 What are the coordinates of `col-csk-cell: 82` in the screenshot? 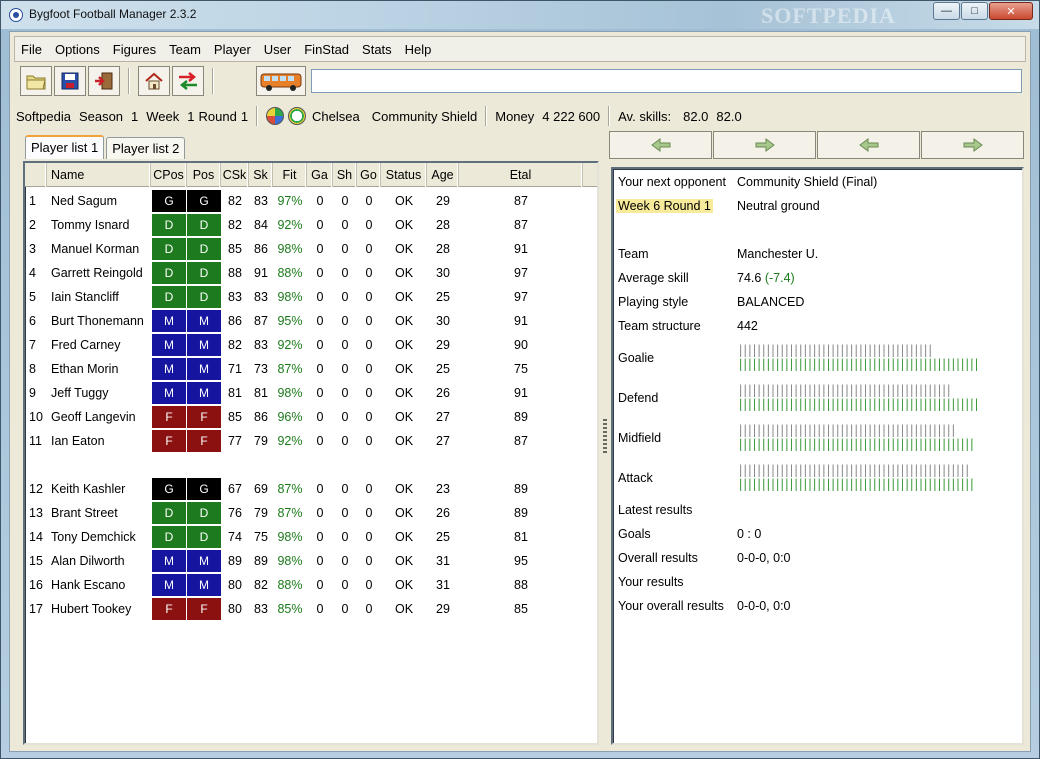 It's located at (235, 201).